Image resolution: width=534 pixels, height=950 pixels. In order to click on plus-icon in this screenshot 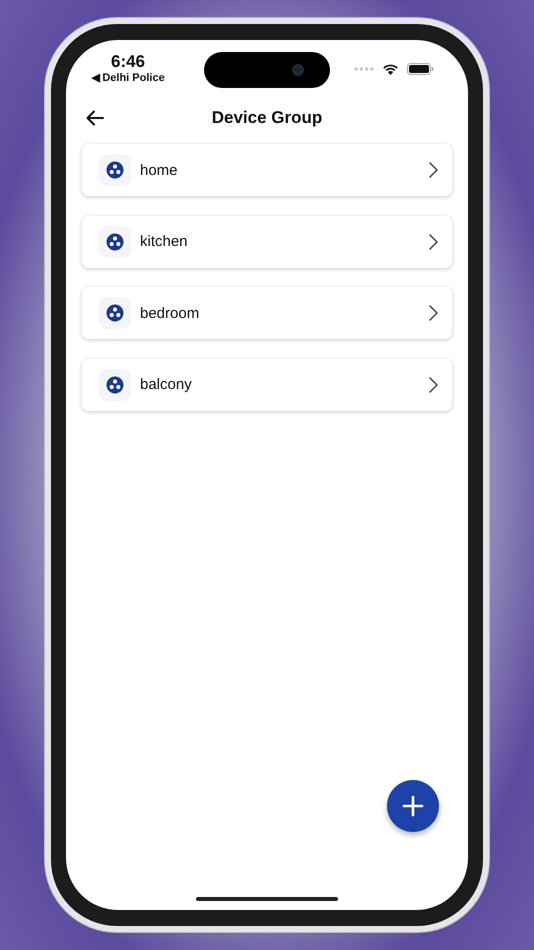, I will do `click(413, 806)`.